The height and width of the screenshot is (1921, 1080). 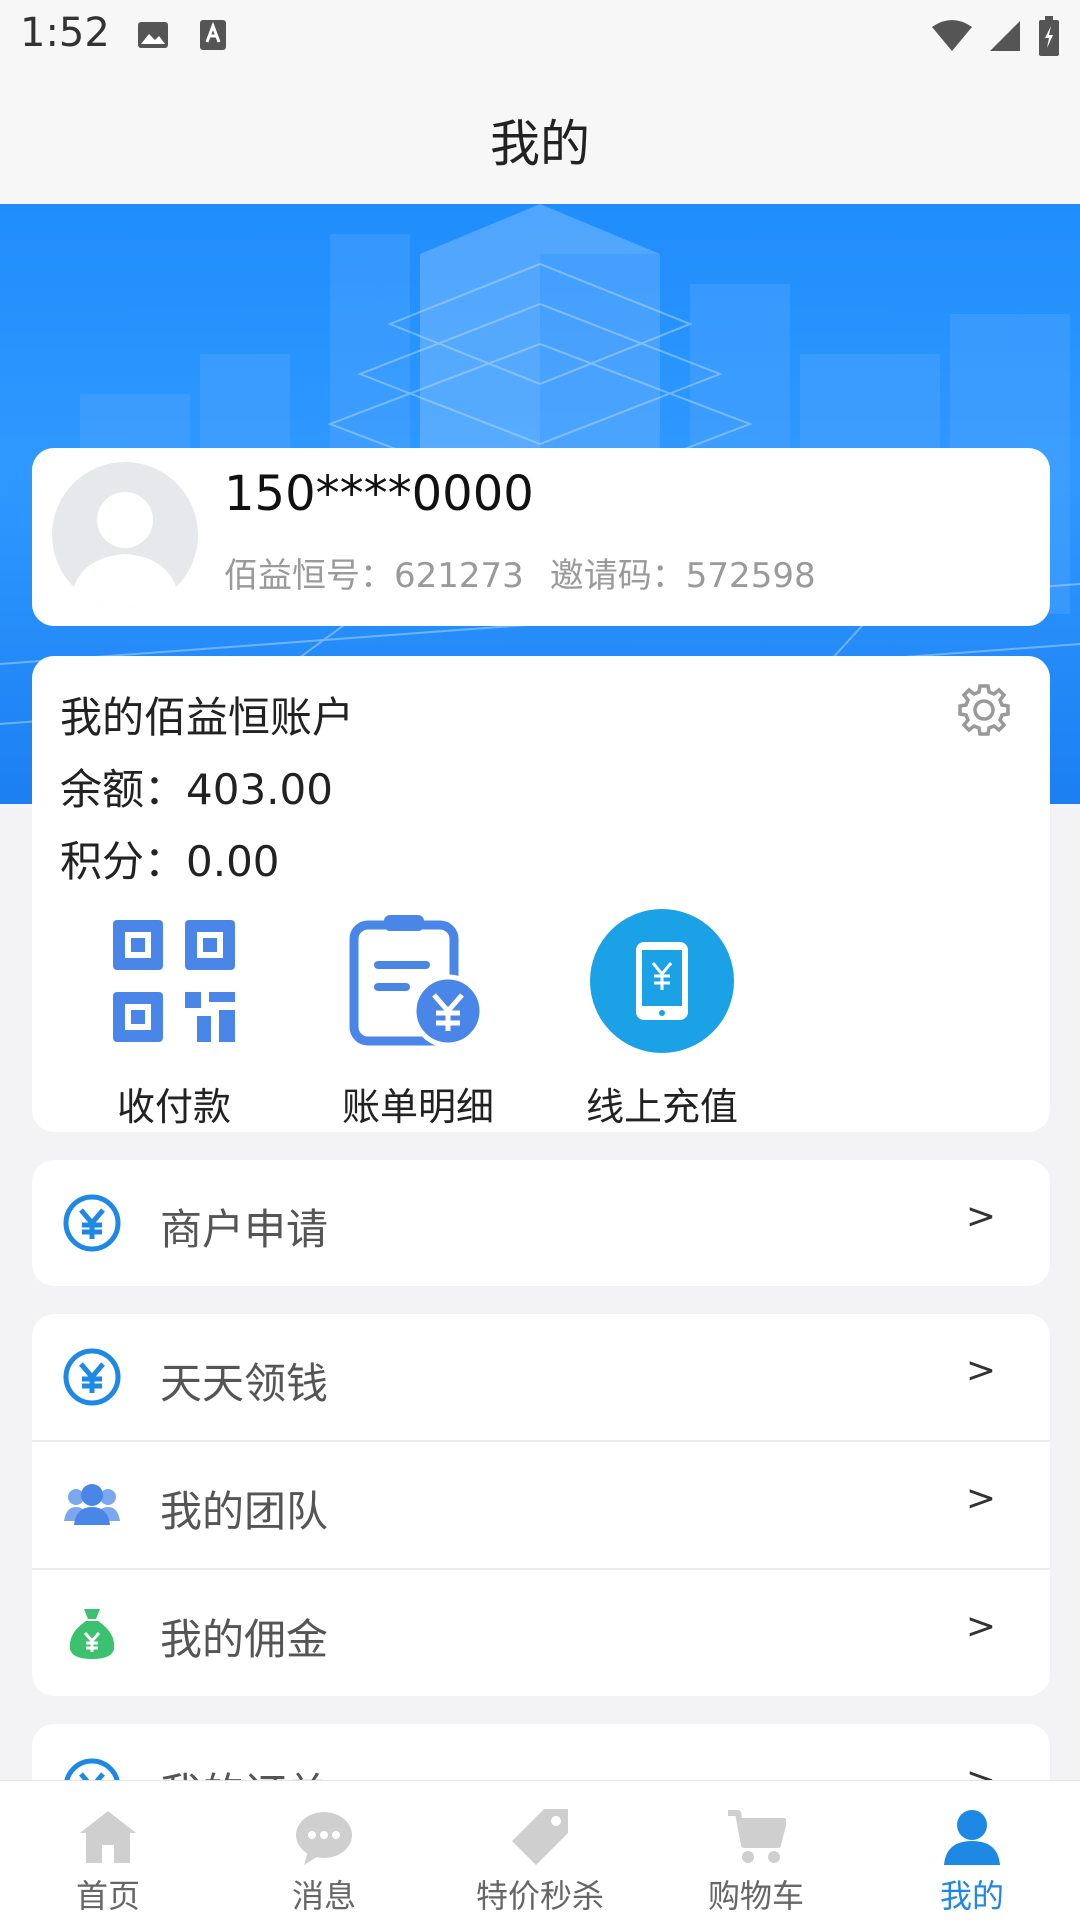 What do you see at coordinates (108, 1837) in the screenshot?
I see `home-icon` at bounding box center [108, 1837].